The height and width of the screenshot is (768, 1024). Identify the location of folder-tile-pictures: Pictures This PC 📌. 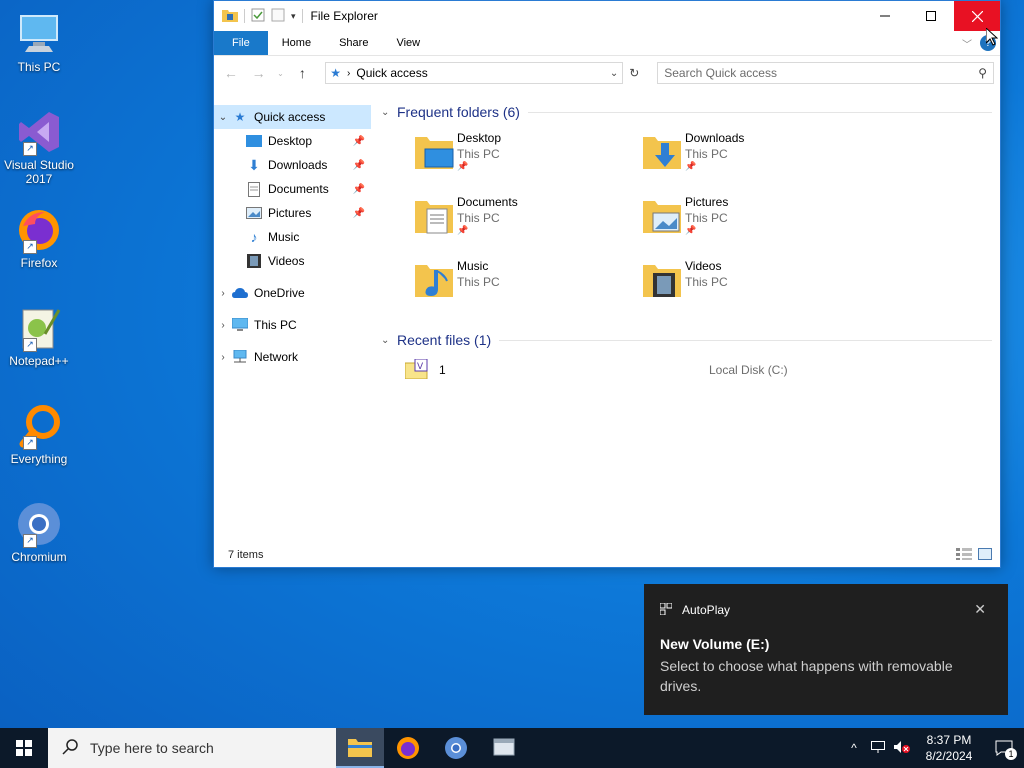
(753, 221).